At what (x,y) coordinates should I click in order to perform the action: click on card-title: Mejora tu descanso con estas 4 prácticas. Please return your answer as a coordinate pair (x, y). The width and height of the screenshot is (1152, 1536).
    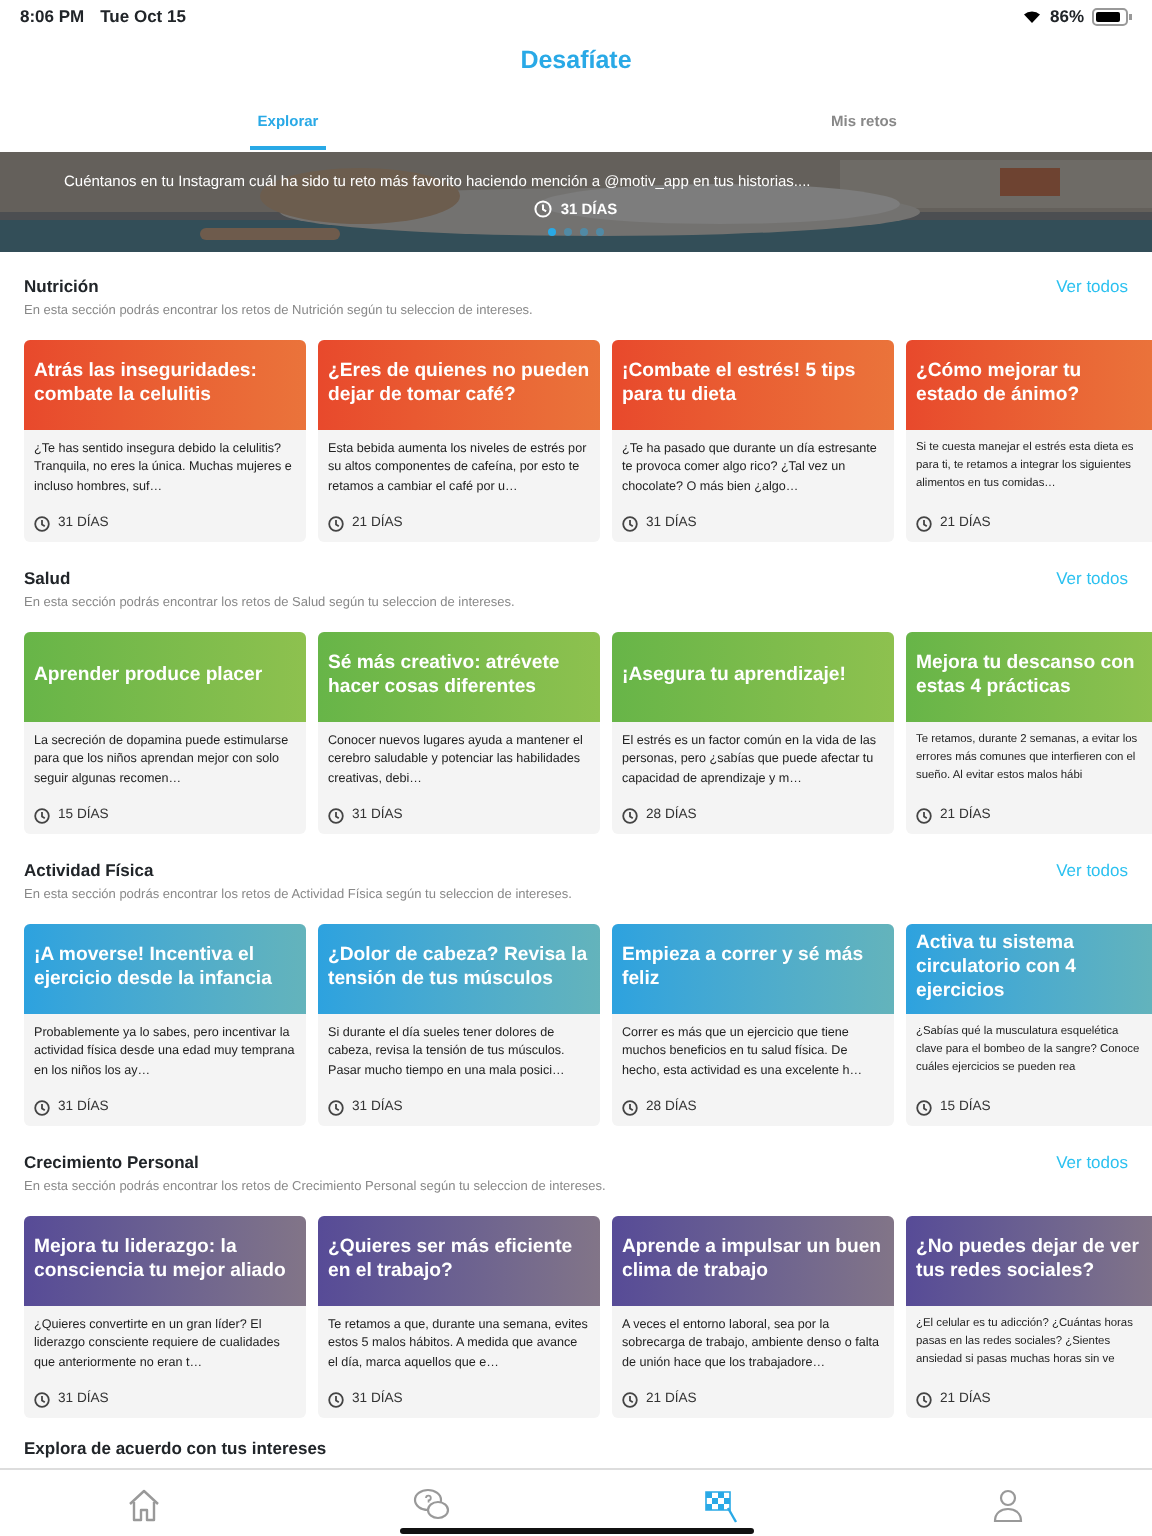
    Looking at the image, I should click on (1029, 676).